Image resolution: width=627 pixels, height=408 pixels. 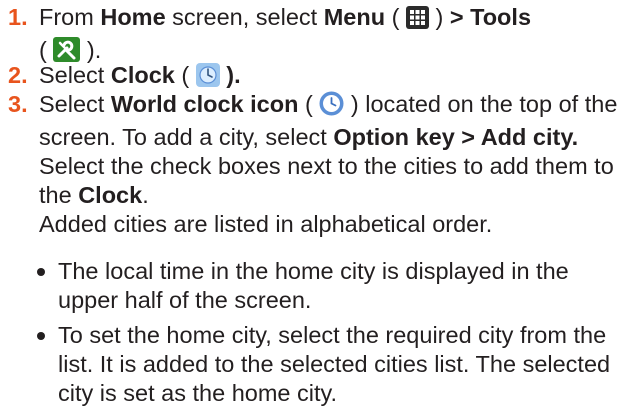 I want to click on step-number: 1., so click(x=18, y=17).